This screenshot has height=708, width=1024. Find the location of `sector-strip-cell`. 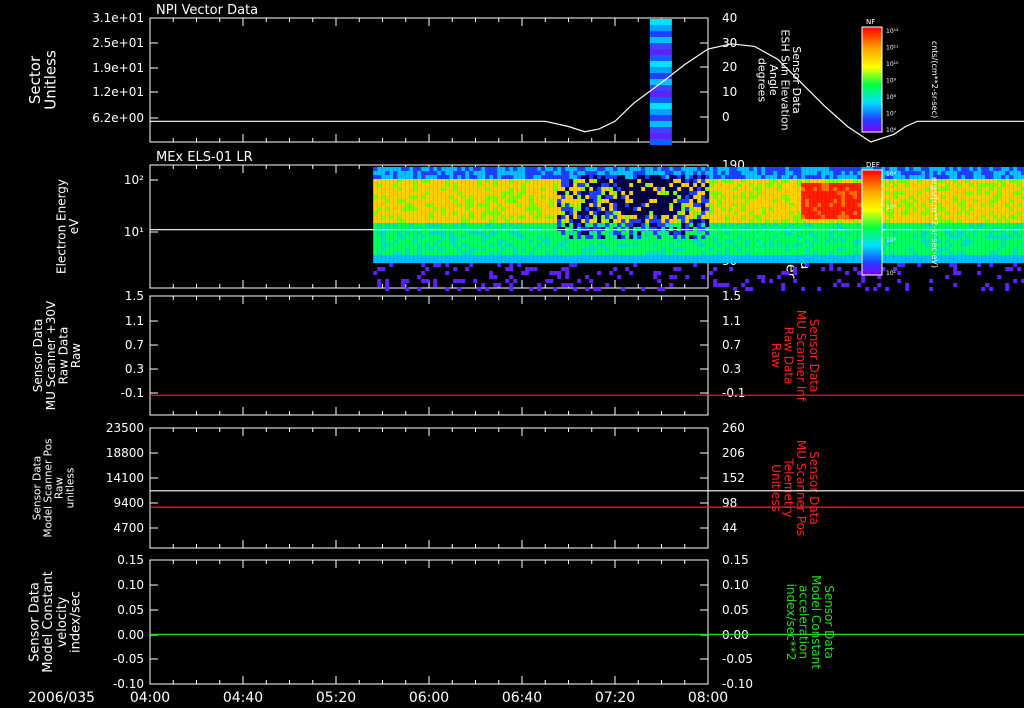

sector-strip-cell is located at coordinates (660, 40).